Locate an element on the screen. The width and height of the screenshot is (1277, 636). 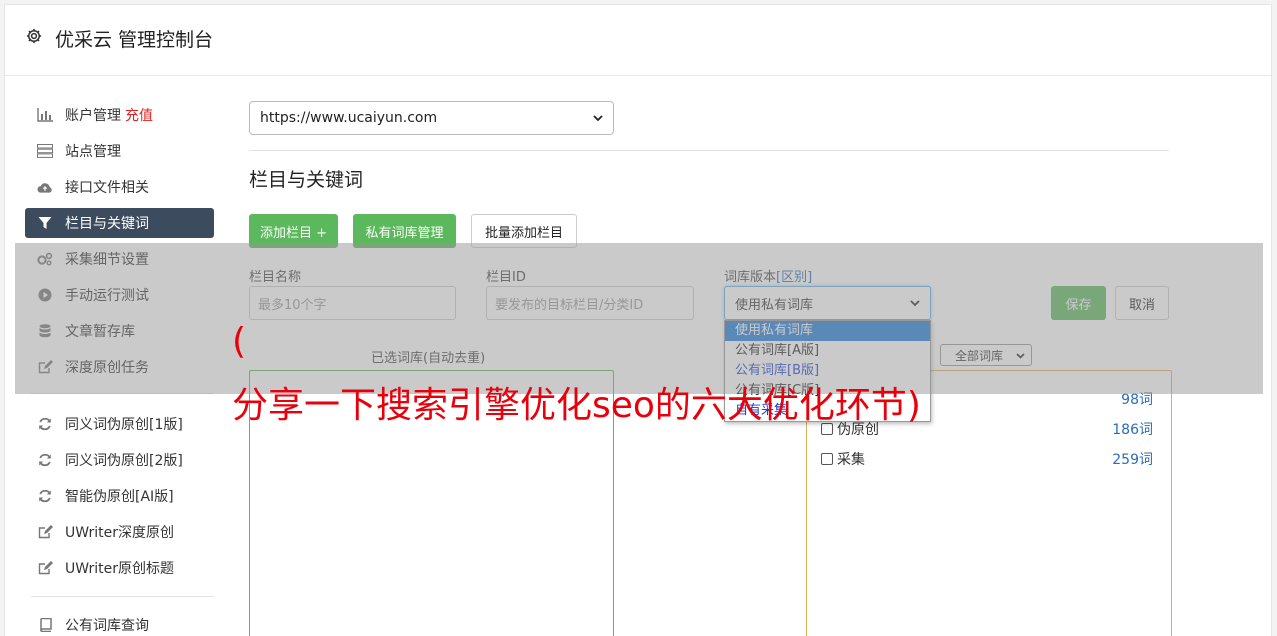
sidebar-item-label: UWriter深度原创 is located at coordinates (119, 533).